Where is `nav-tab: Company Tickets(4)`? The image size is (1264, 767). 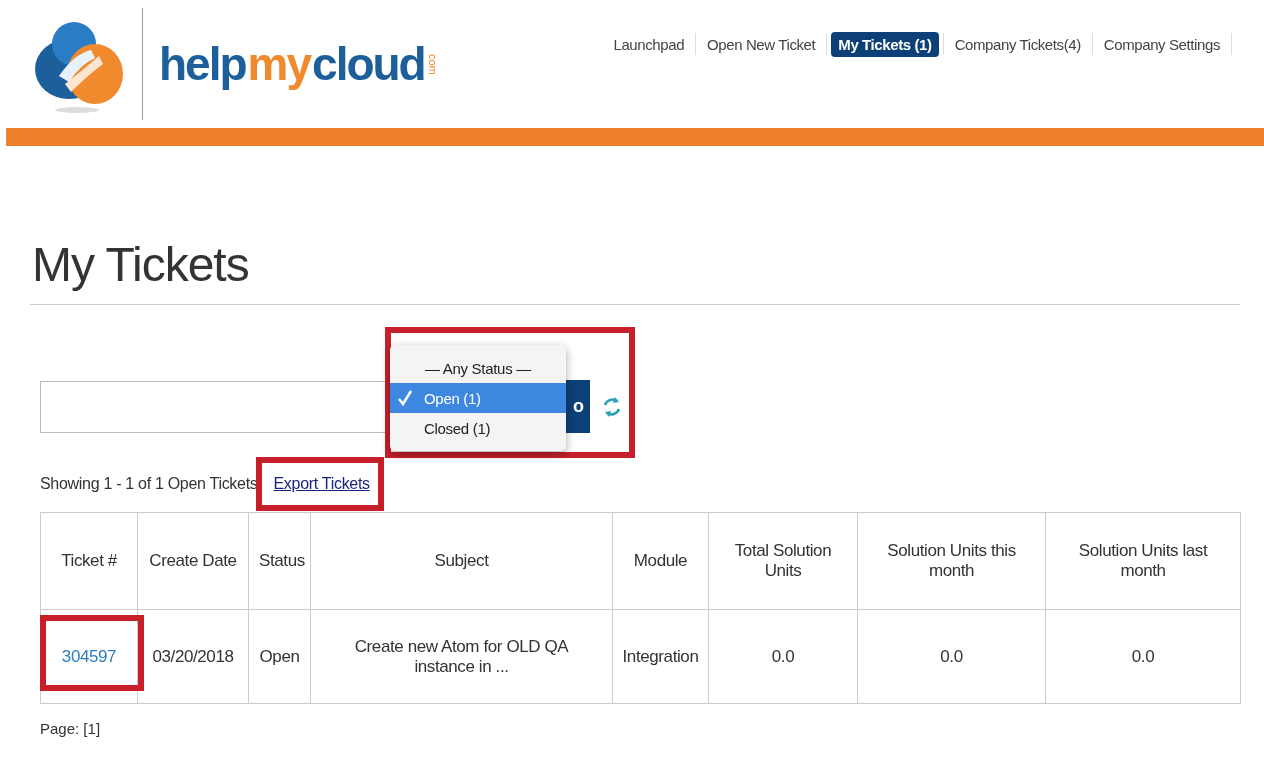
nav-tab: Company Tickets(4) is located at coordinates (1017, 44).